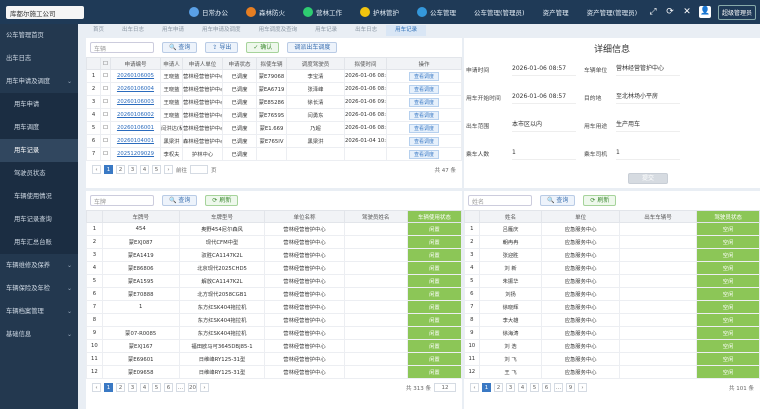 The height and width of the screenshot is (409, 760). What do you see at coordinates (315, 63) in the screenshot?
I see `column-header: 调度驾驶员` at bounding box center [315, 63].